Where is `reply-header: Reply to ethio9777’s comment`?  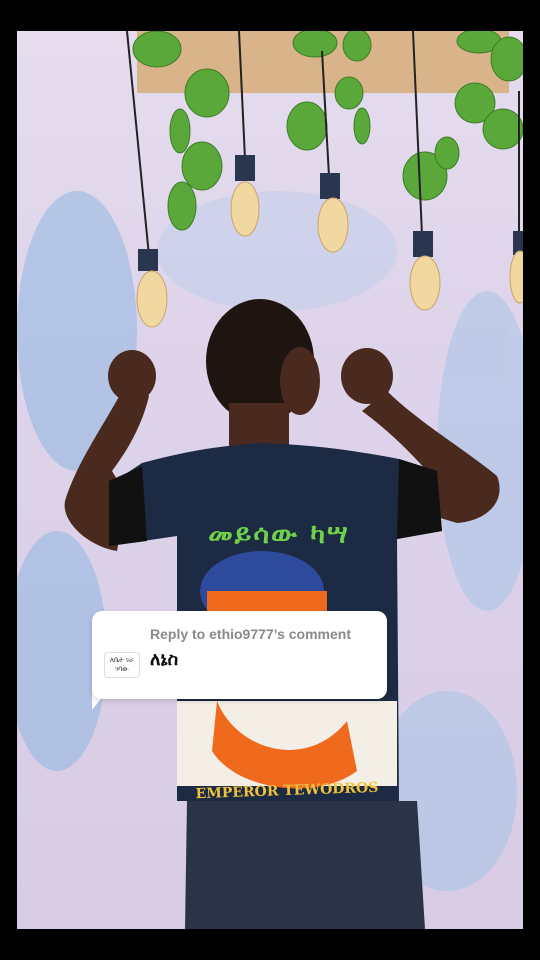 reply-header: Reply to ethio9777’s comment is located at coordinates (250, 634).